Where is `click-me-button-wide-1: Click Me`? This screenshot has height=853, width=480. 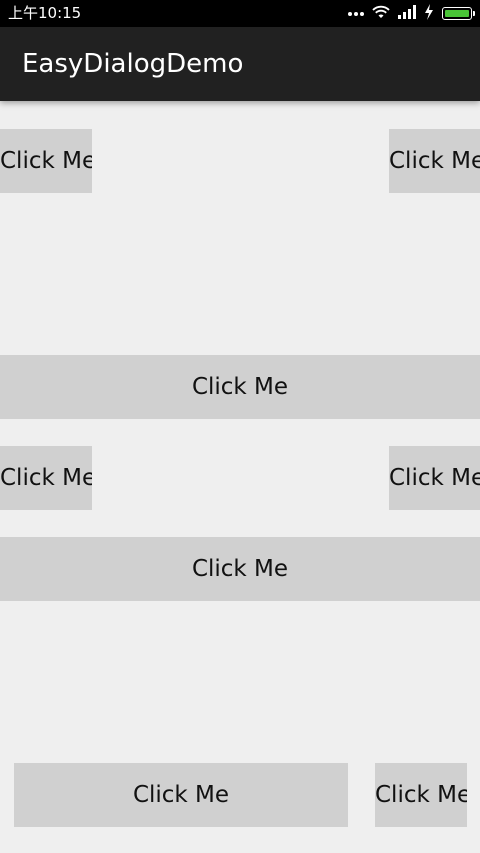
click-me-button-wide-1: Click Me is located at coordinates (240, 387).